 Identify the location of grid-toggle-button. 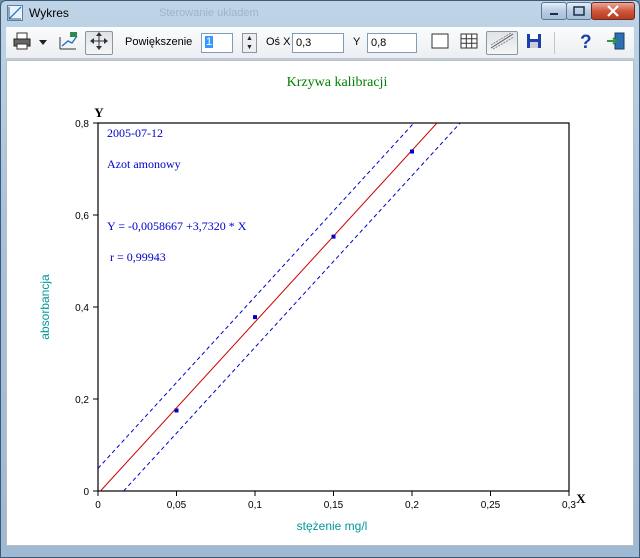
(469, 43).